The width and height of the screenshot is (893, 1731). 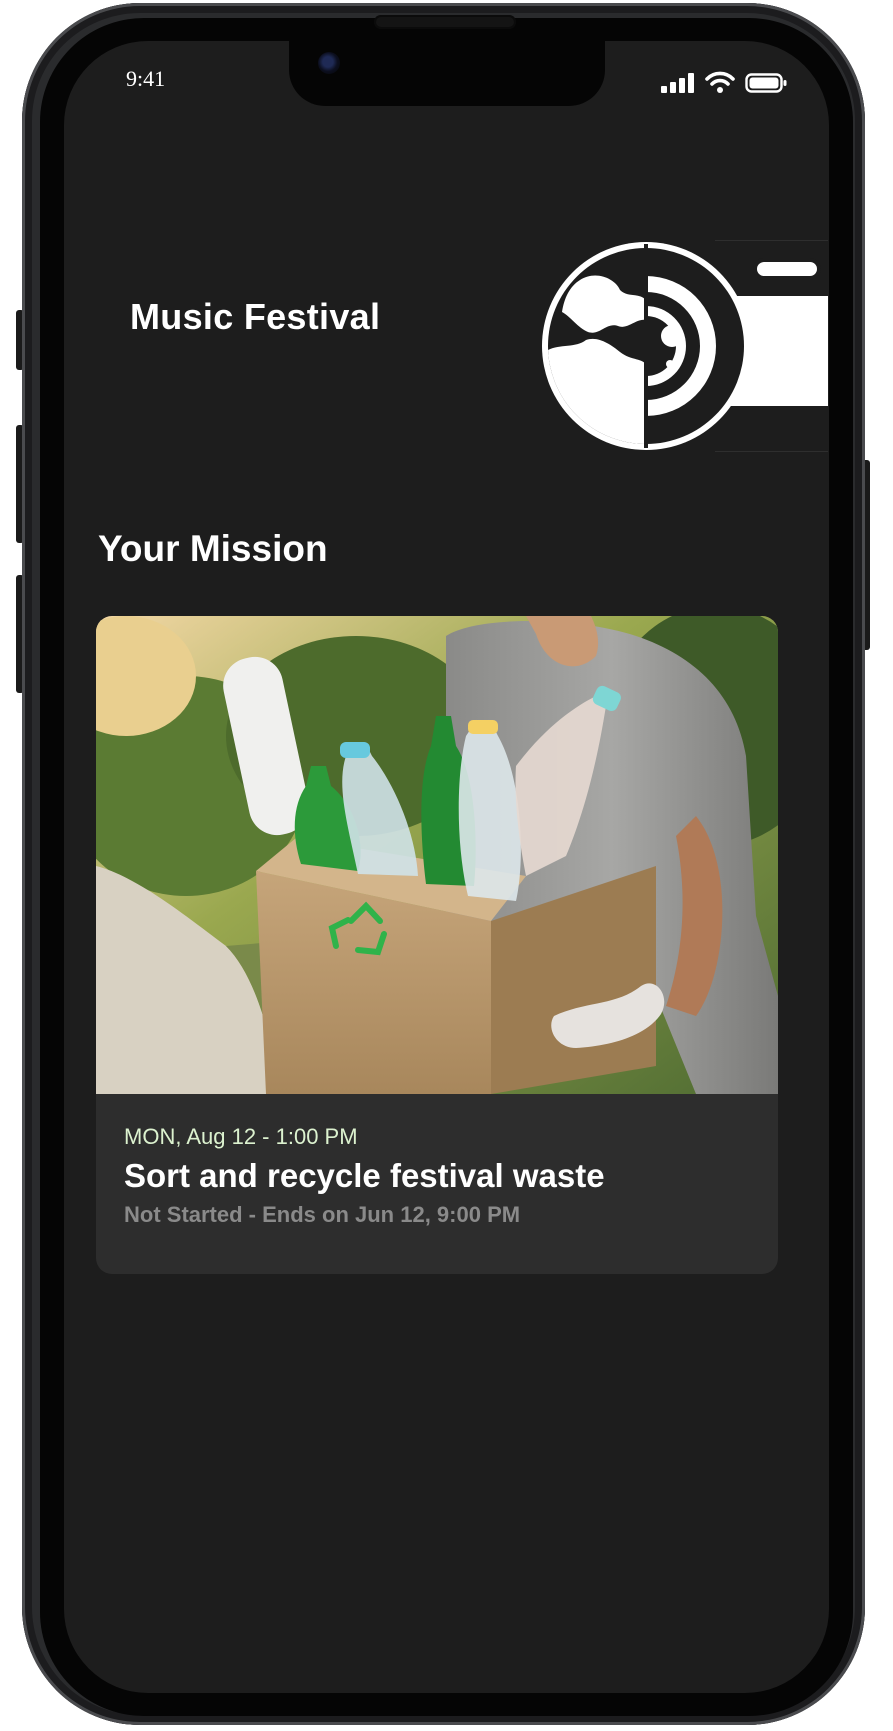 What do you see at coordinates (213, 548) in the screenshot?
I see `section-title: Your Mission` at bounding box center [213, 548].